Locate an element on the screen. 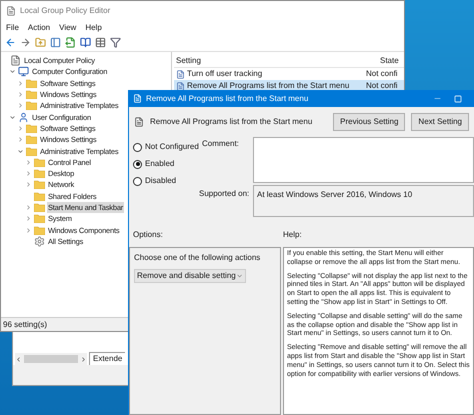 This screenshot has width=474, height=415. radio-label: Enabled is located at coordinates (159, 164).